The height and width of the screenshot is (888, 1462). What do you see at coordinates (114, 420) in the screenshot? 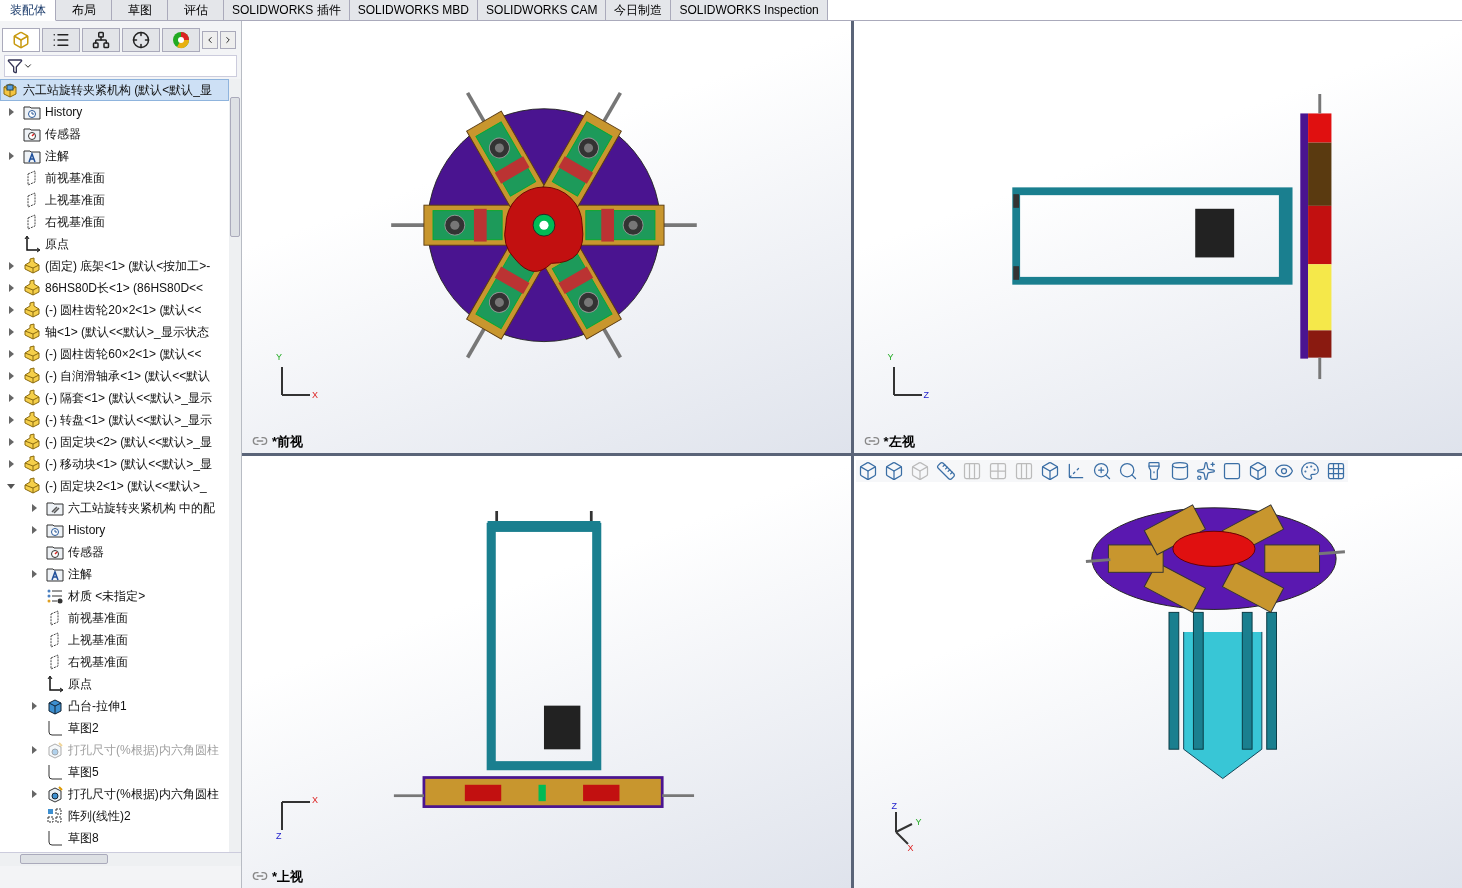
I see `tree-item: (-) 转盘<1> (默认<<默认>_显示` at bounding box center [114, 420].